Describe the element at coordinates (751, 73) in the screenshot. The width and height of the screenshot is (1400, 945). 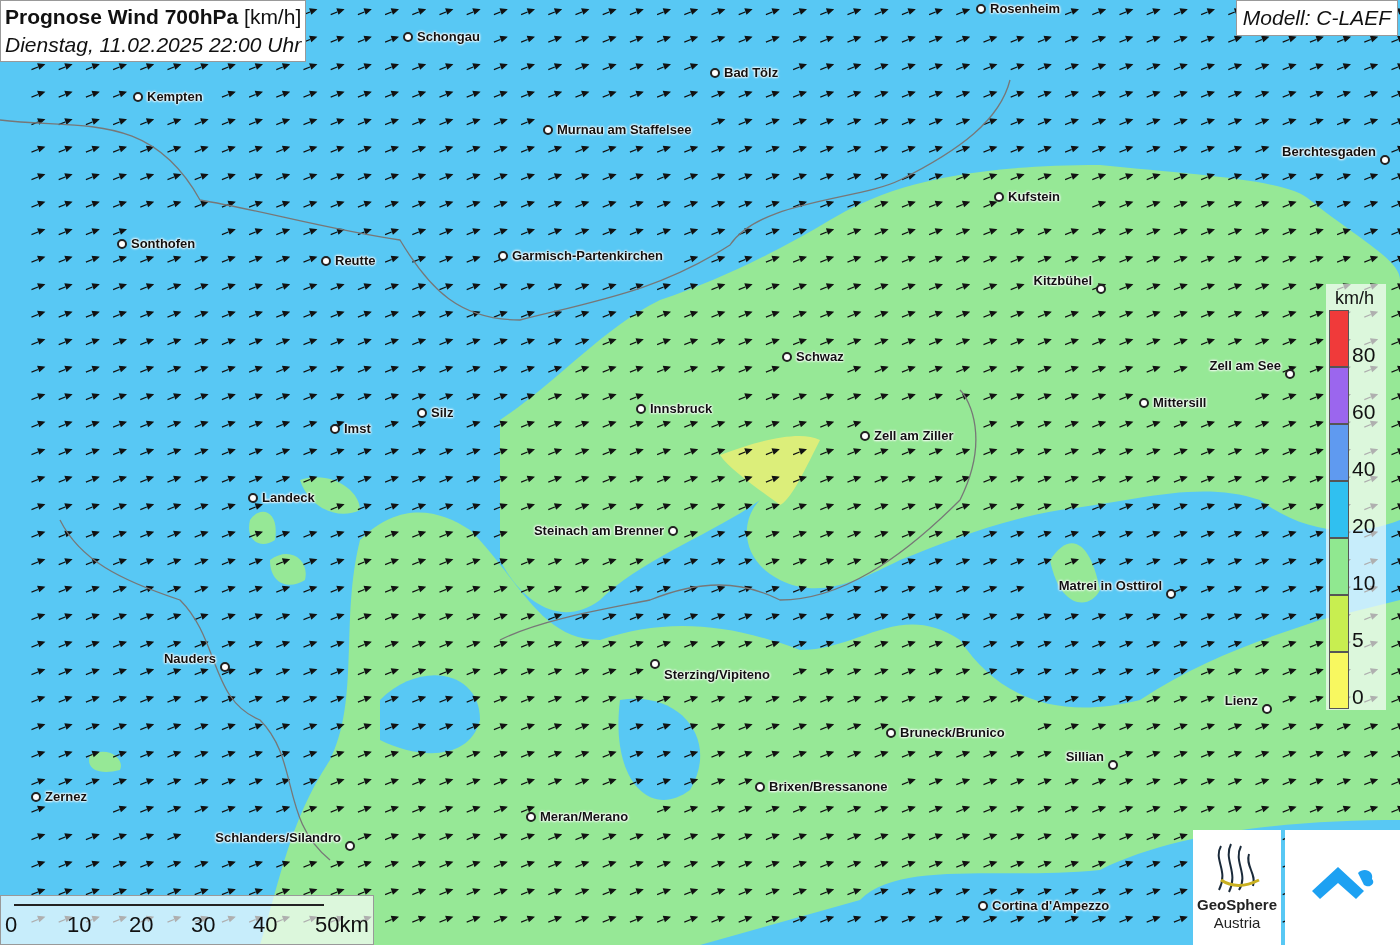
I see `city-label: Bad Tölz` at that location.